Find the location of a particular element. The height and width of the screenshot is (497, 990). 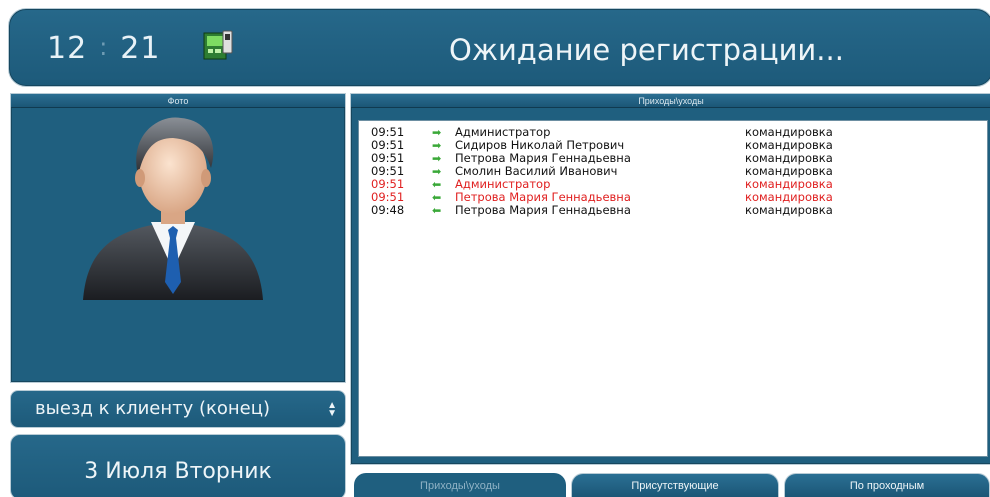

date-panel: 3 Июля Вторник is located at coordinates (178, 465).